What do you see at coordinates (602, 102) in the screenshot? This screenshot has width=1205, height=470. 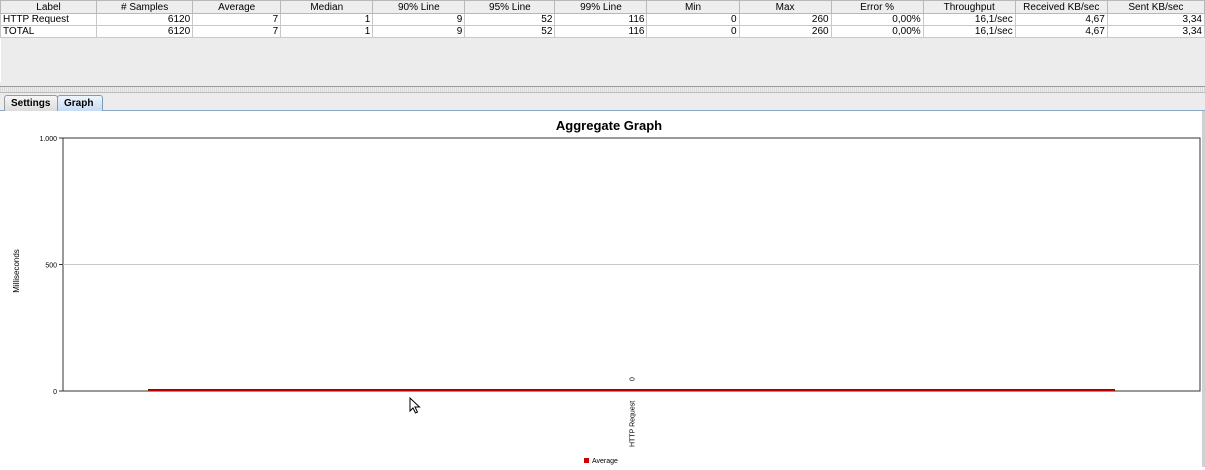 I see `tab-bar: Settings Graph` at bounding box center [602, 102].